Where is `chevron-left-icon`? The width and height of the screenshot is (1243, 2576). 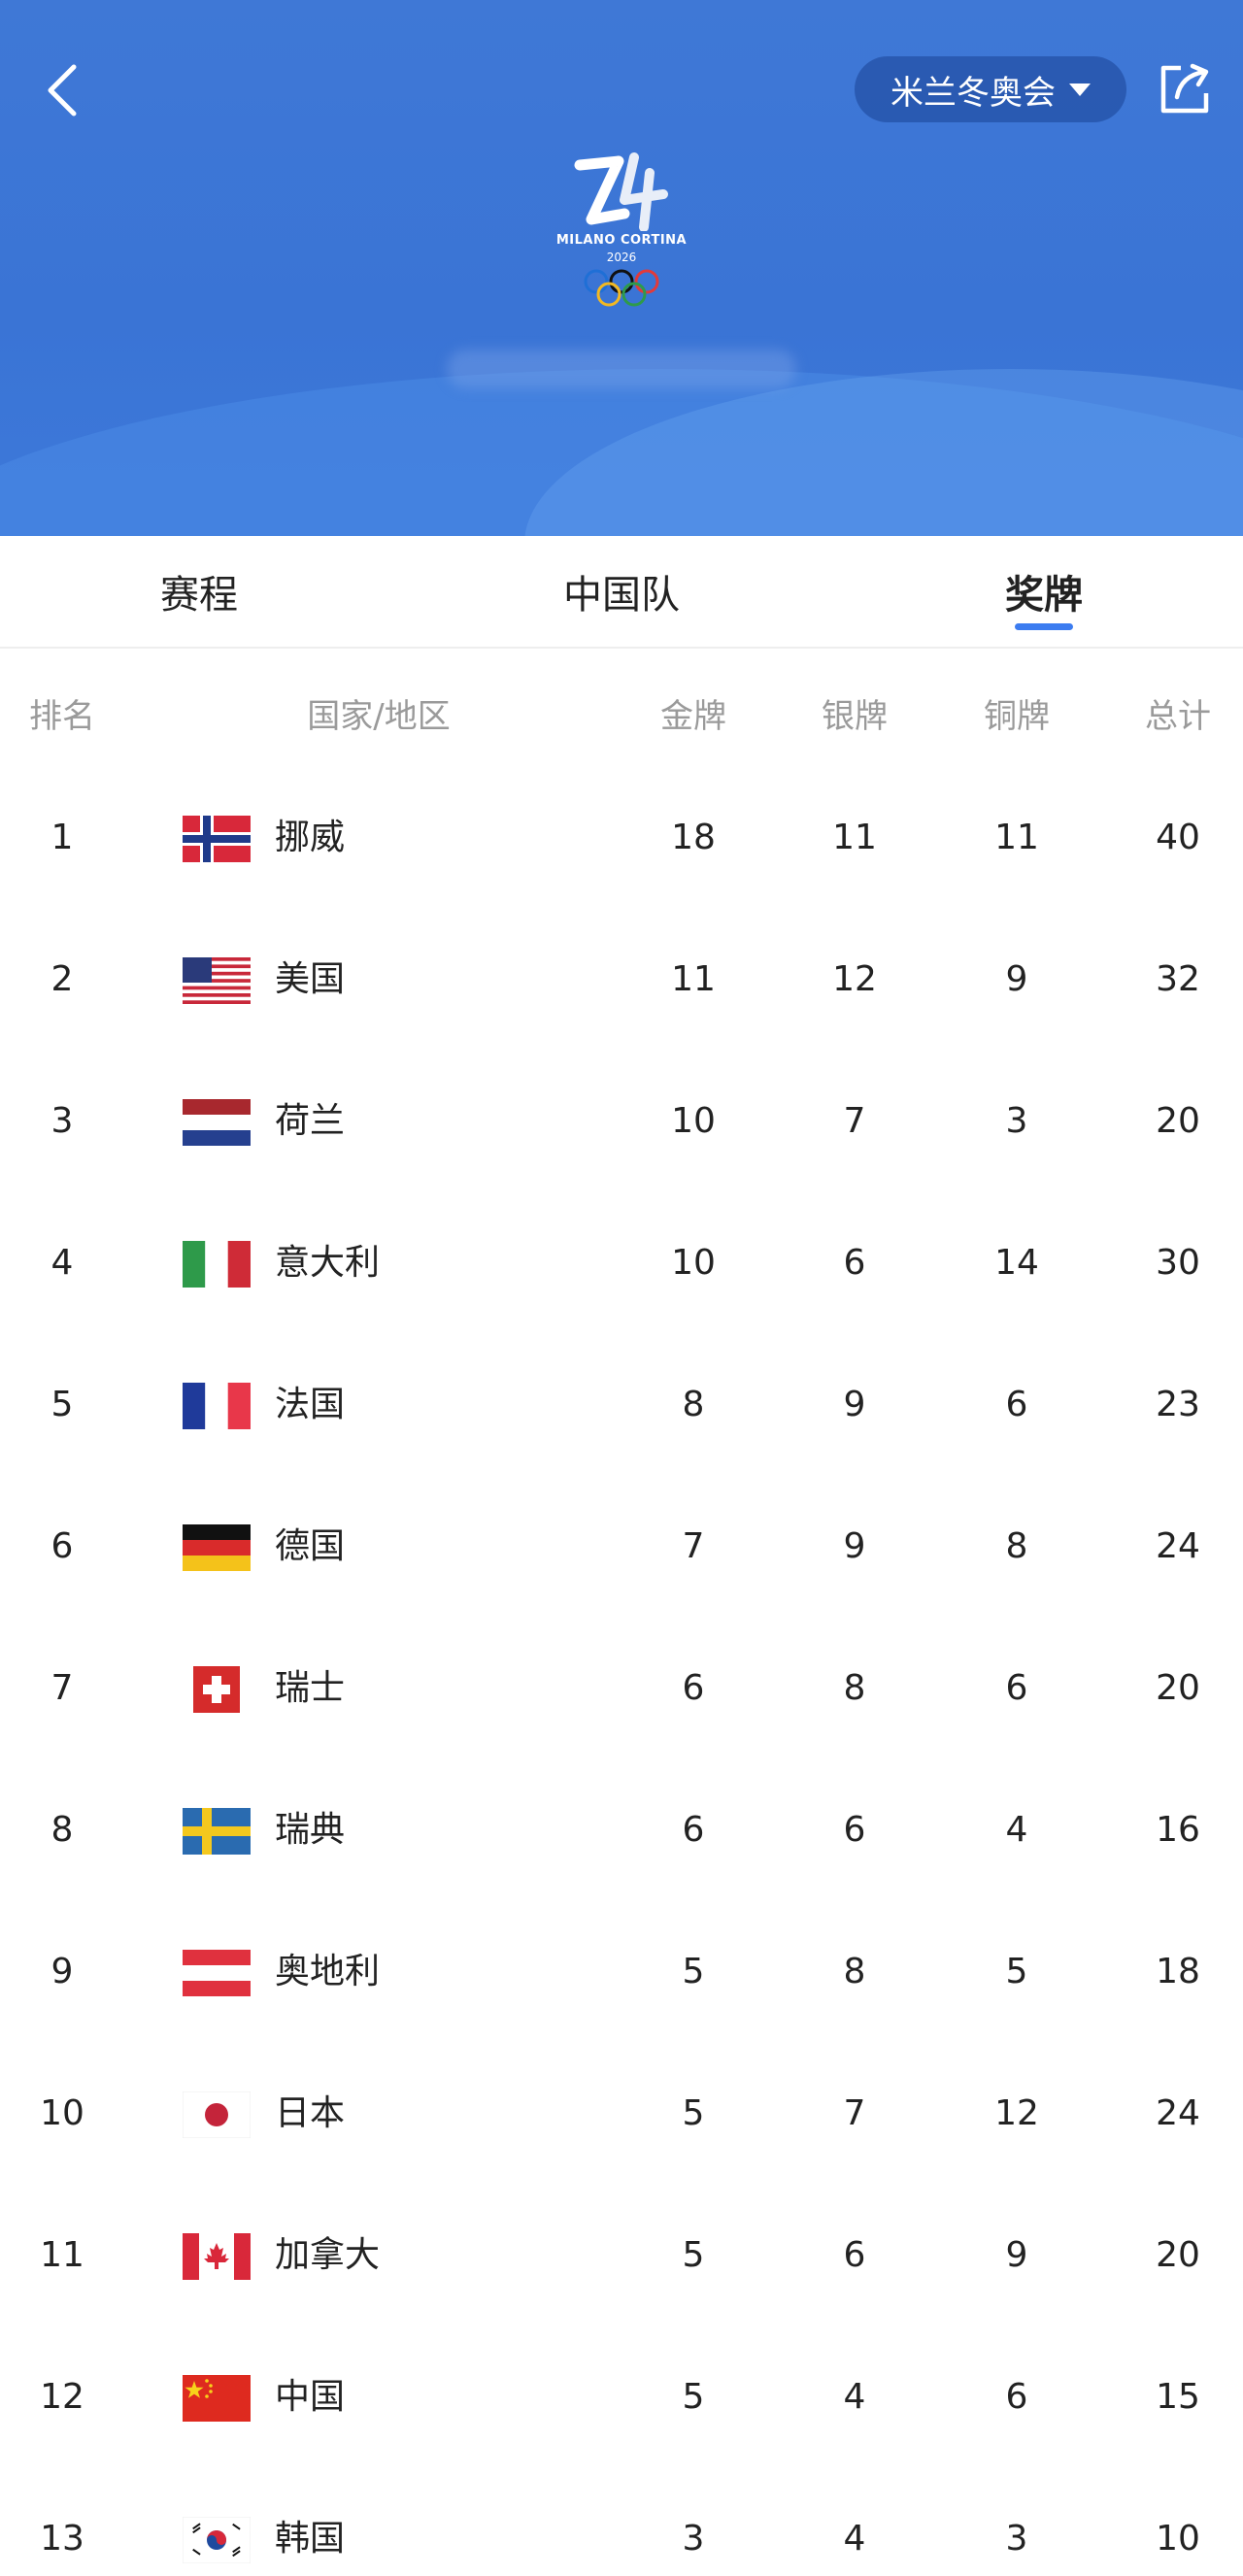
chevron-left-icon is located at coordinates (62, 91).